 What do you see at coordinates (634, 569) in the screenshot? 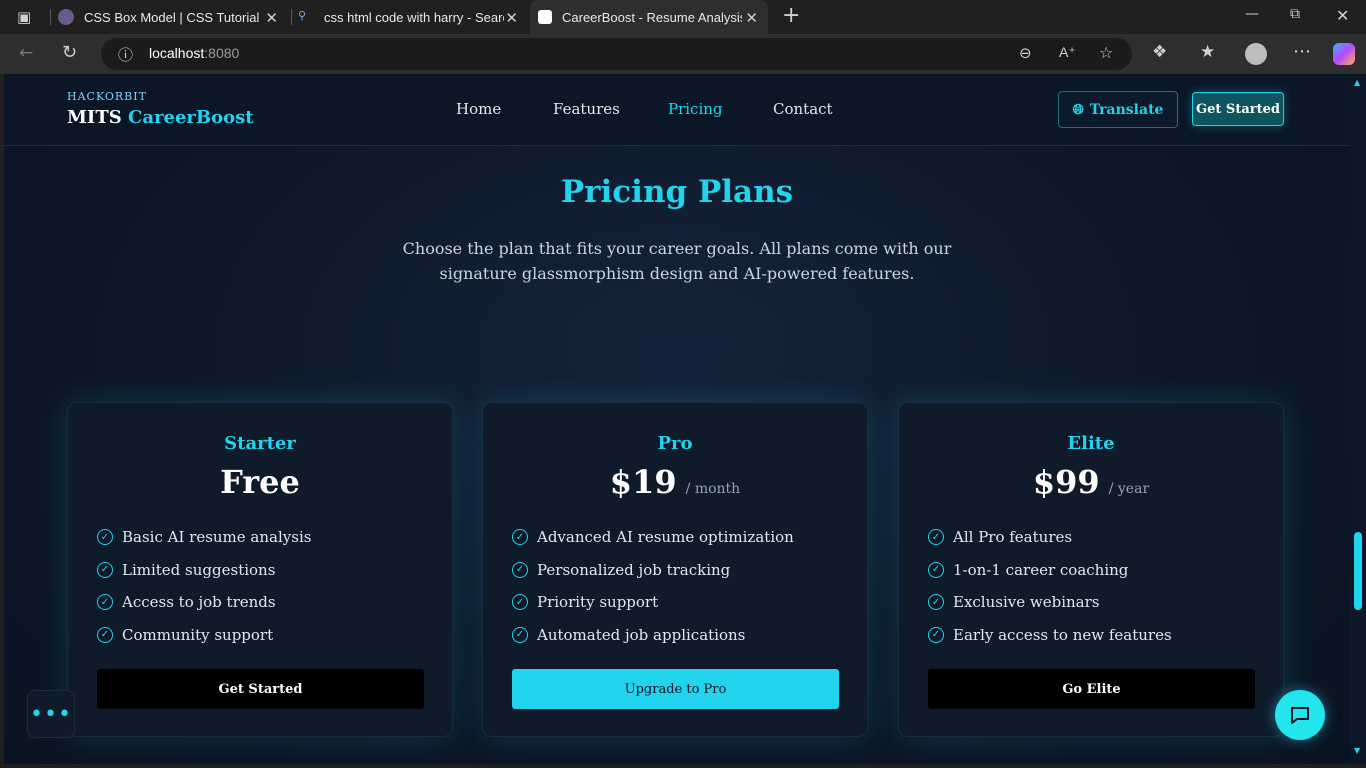
I see `feature-text: Personalized job tracking` at bounding box center [634, 569].